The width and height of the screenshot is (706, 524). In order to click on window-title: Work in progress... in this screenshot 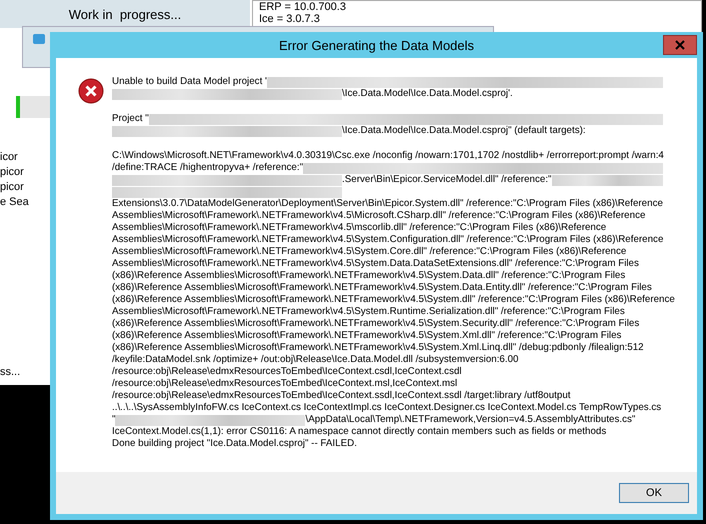, I will do `click(125, 14)`.